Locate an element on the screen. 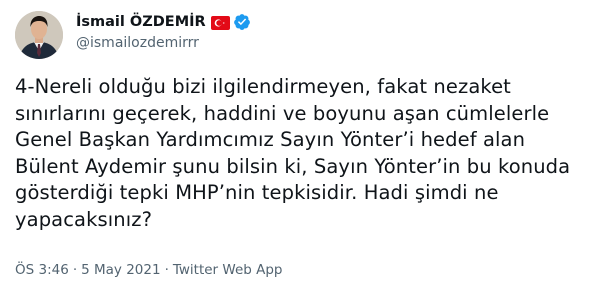  tweet-time: ÖS 3:46 is located at coordinates (42, 270).